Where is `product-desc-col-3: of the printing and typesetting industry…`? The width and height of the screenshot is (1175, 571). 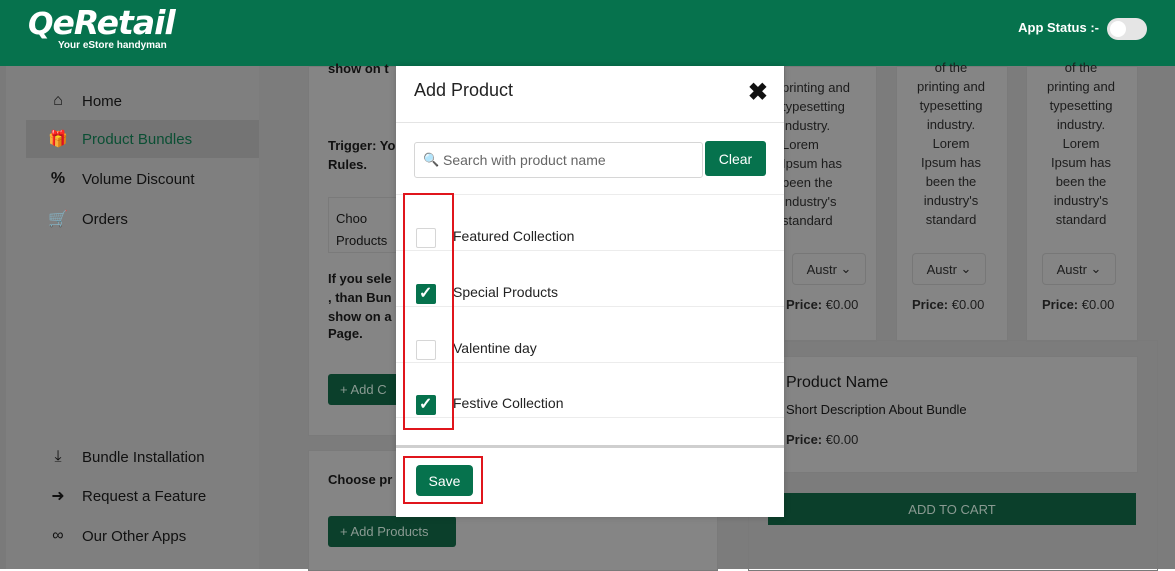 product-desc-col-3: of the printing and typesetting industry… is located at coordinates (1081, 144).